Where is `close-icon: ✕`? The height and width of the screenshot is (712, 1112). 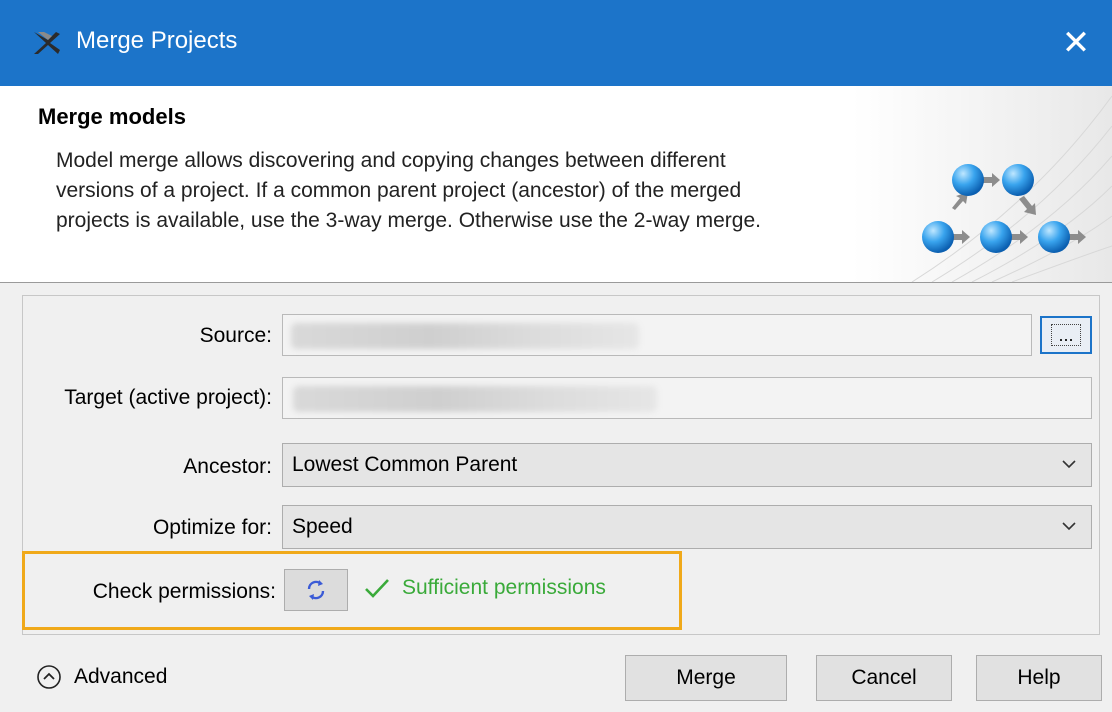 close-icon: ✕ is located at coordinates (1076, 43).